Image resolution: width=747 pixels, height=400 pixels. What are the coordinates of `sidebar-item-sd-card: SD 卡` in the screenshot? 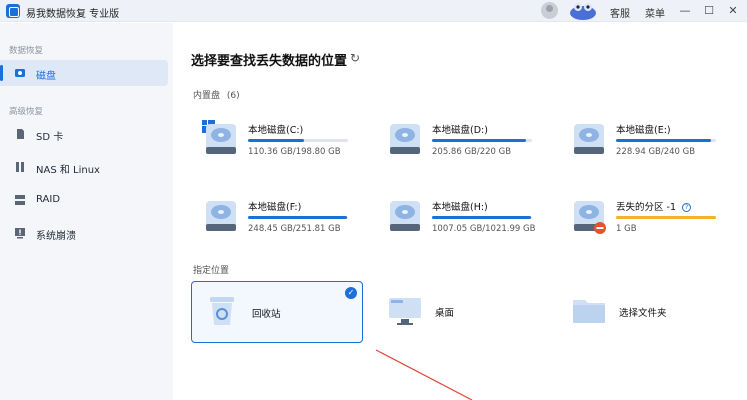 It's located at (84, 134).